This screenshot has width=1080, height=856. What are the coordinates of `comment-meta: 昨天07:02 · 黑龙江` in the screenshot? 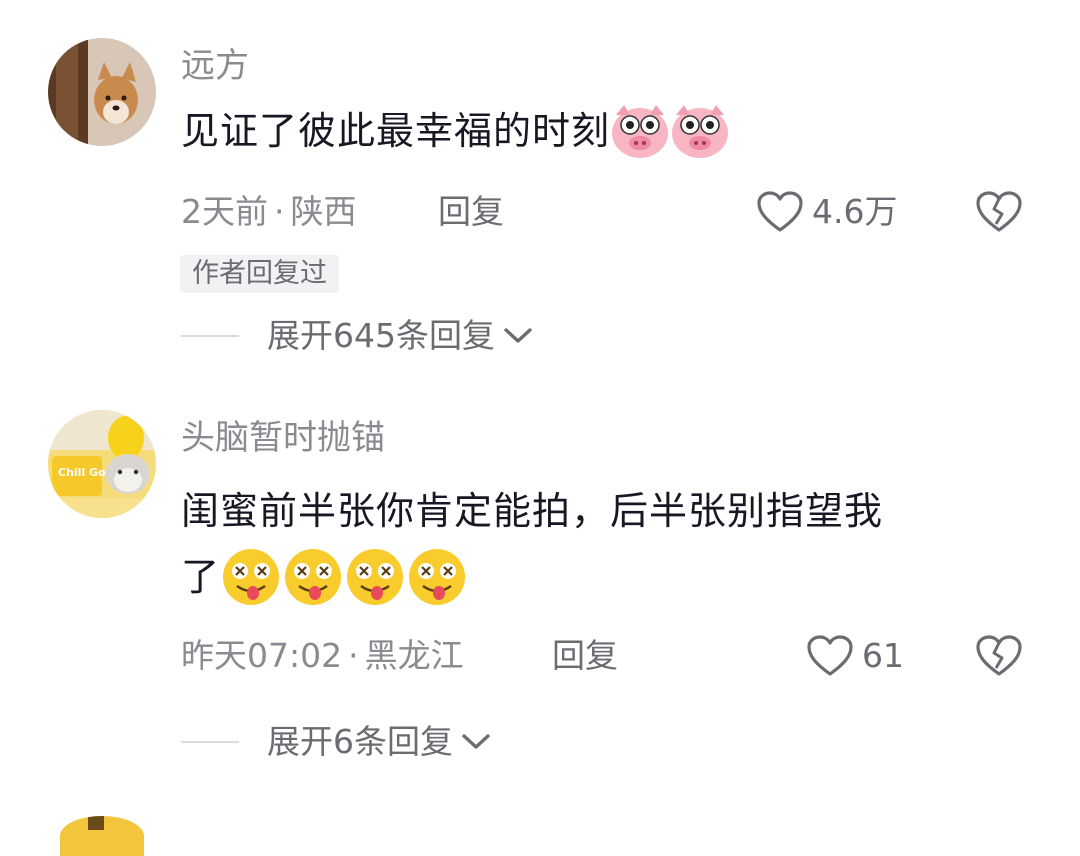 It's located at (322, 656).